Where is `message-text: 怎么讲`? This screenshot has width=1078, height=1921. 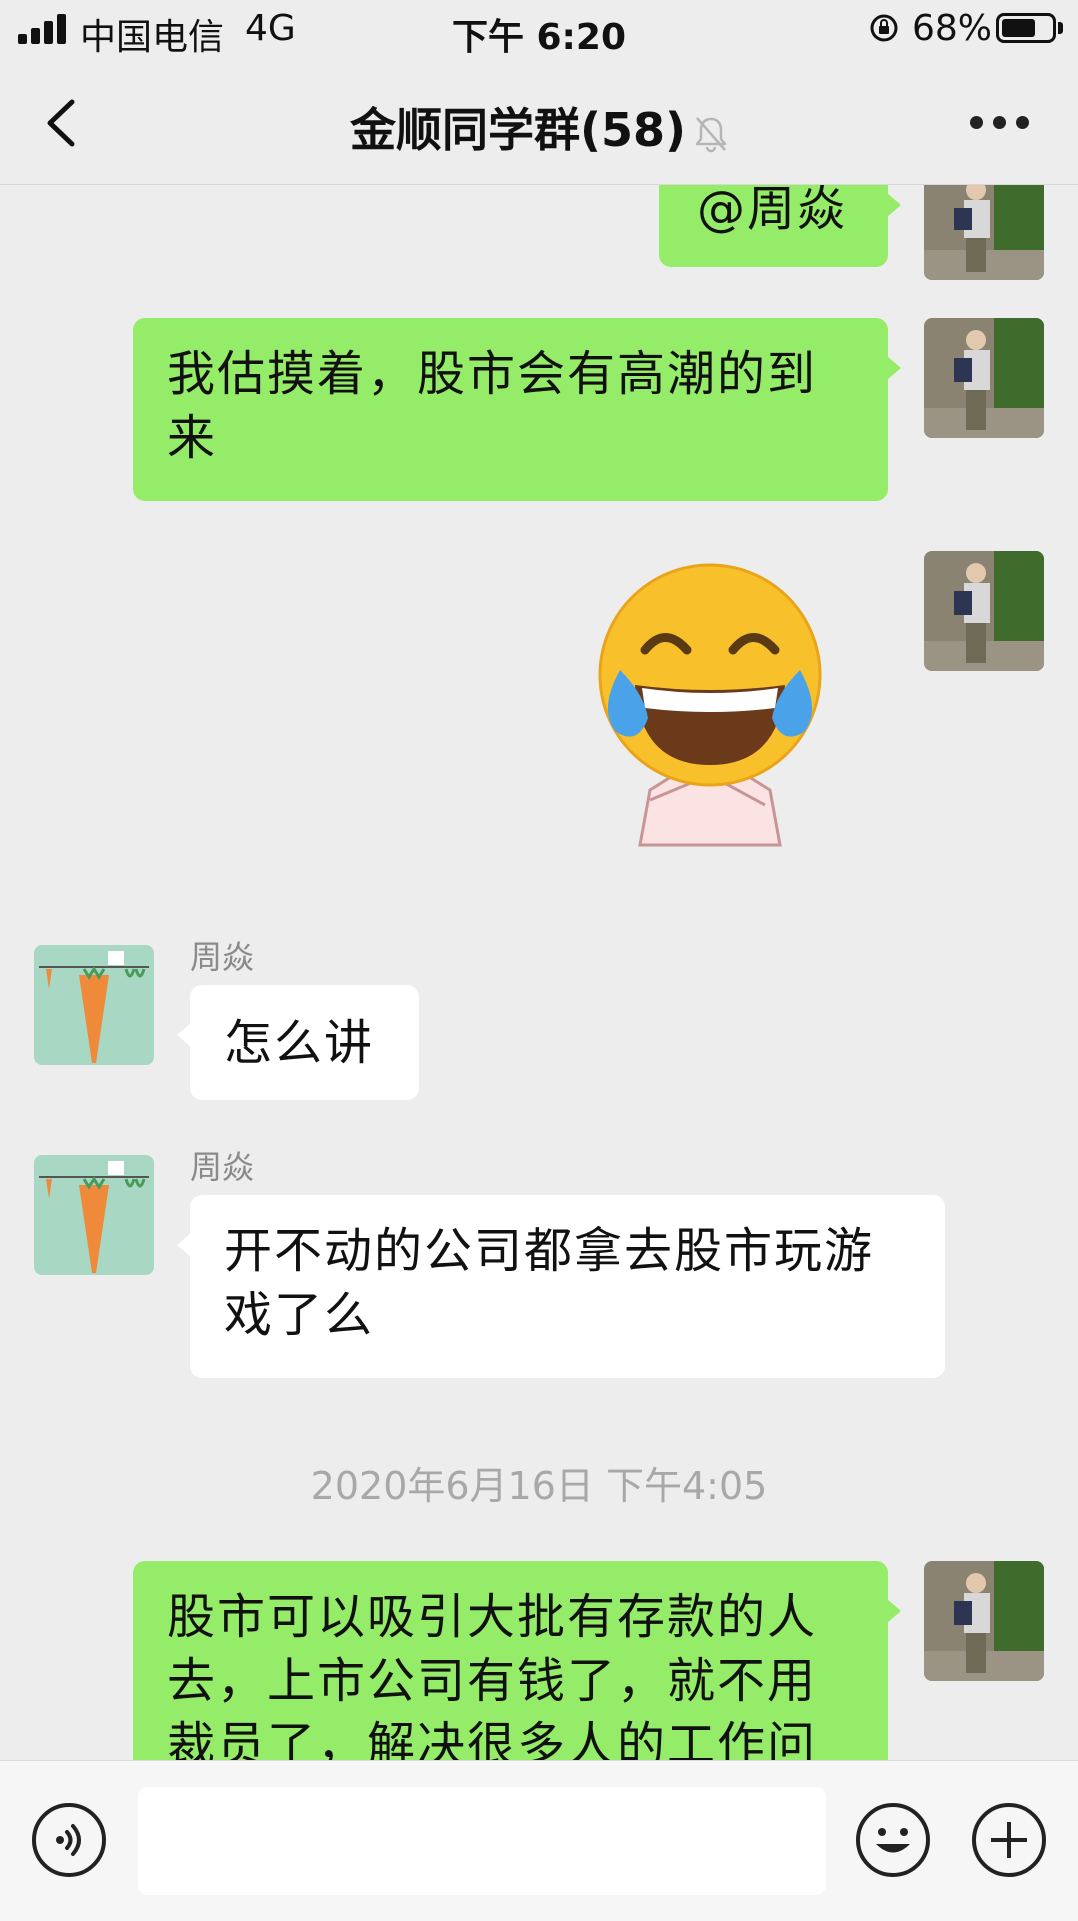 message-text: 怎么讲 is located at coordinates (299, 1043).